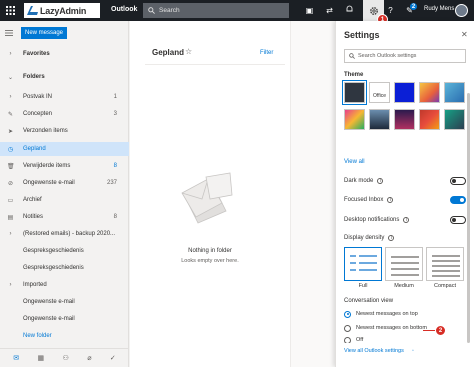  I want to click on desktop-notifications-toggle, so click(458, 220).